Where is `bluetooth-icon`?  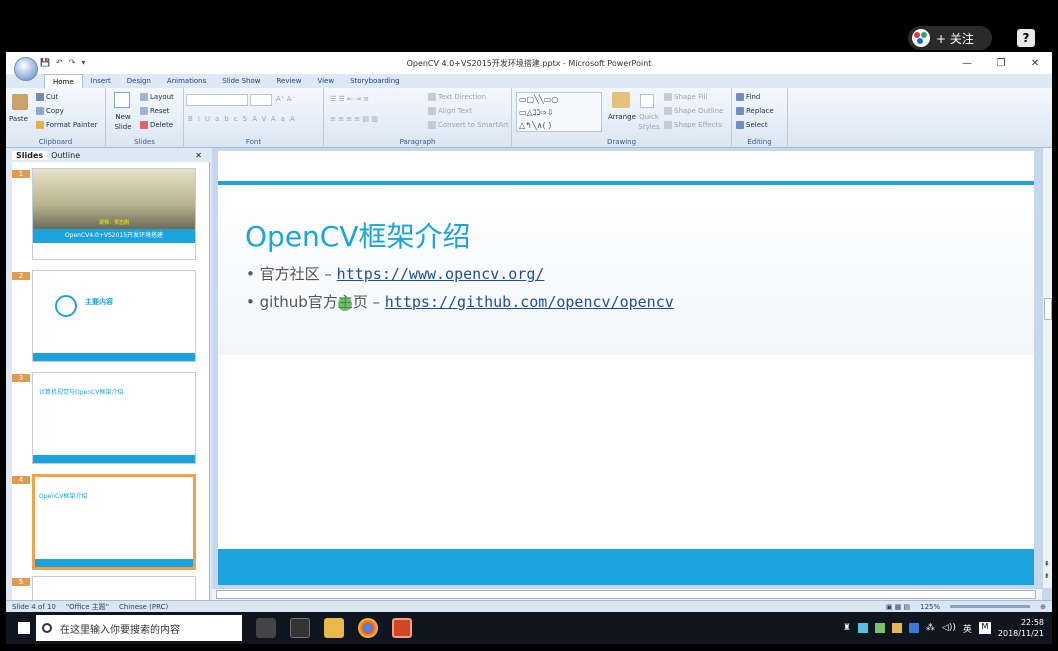 bluetooth-icon is located at coordinates (913, 628).